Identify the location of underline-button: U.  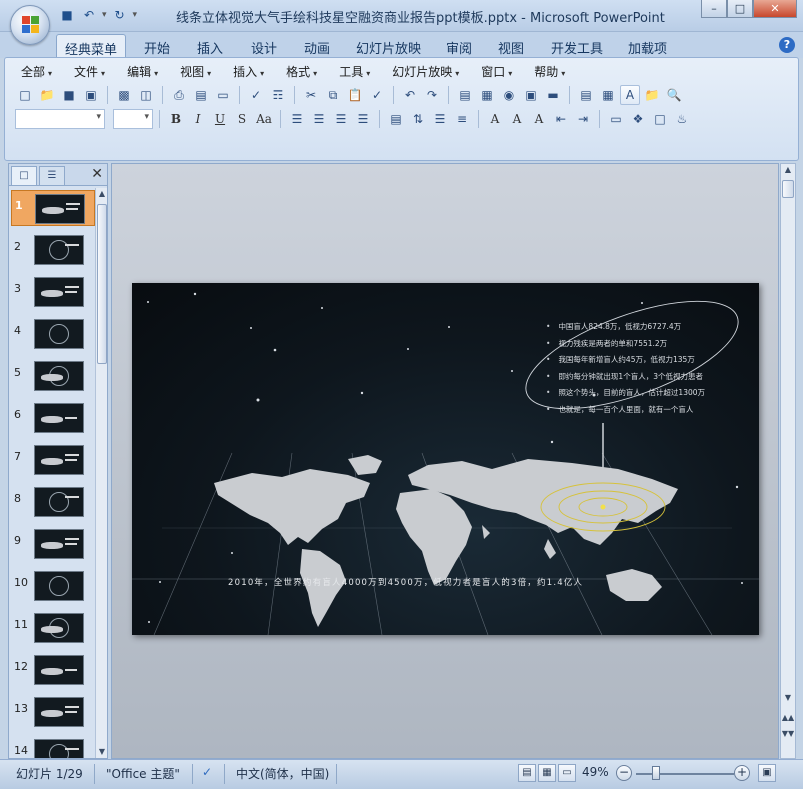
(220, 119).